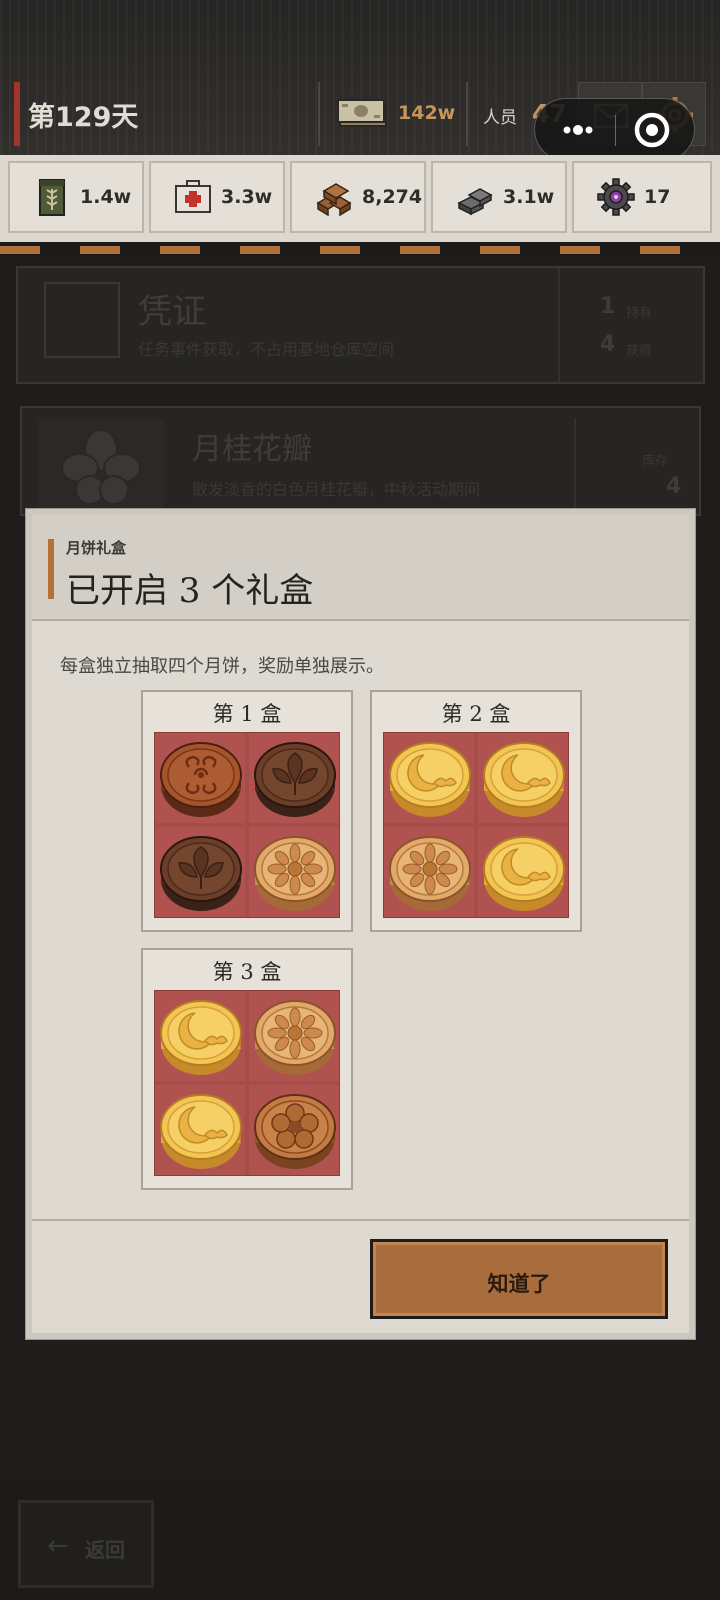 The image size is (720, 1600). I want to click on resource-value: 8,274, so click(392, 197).